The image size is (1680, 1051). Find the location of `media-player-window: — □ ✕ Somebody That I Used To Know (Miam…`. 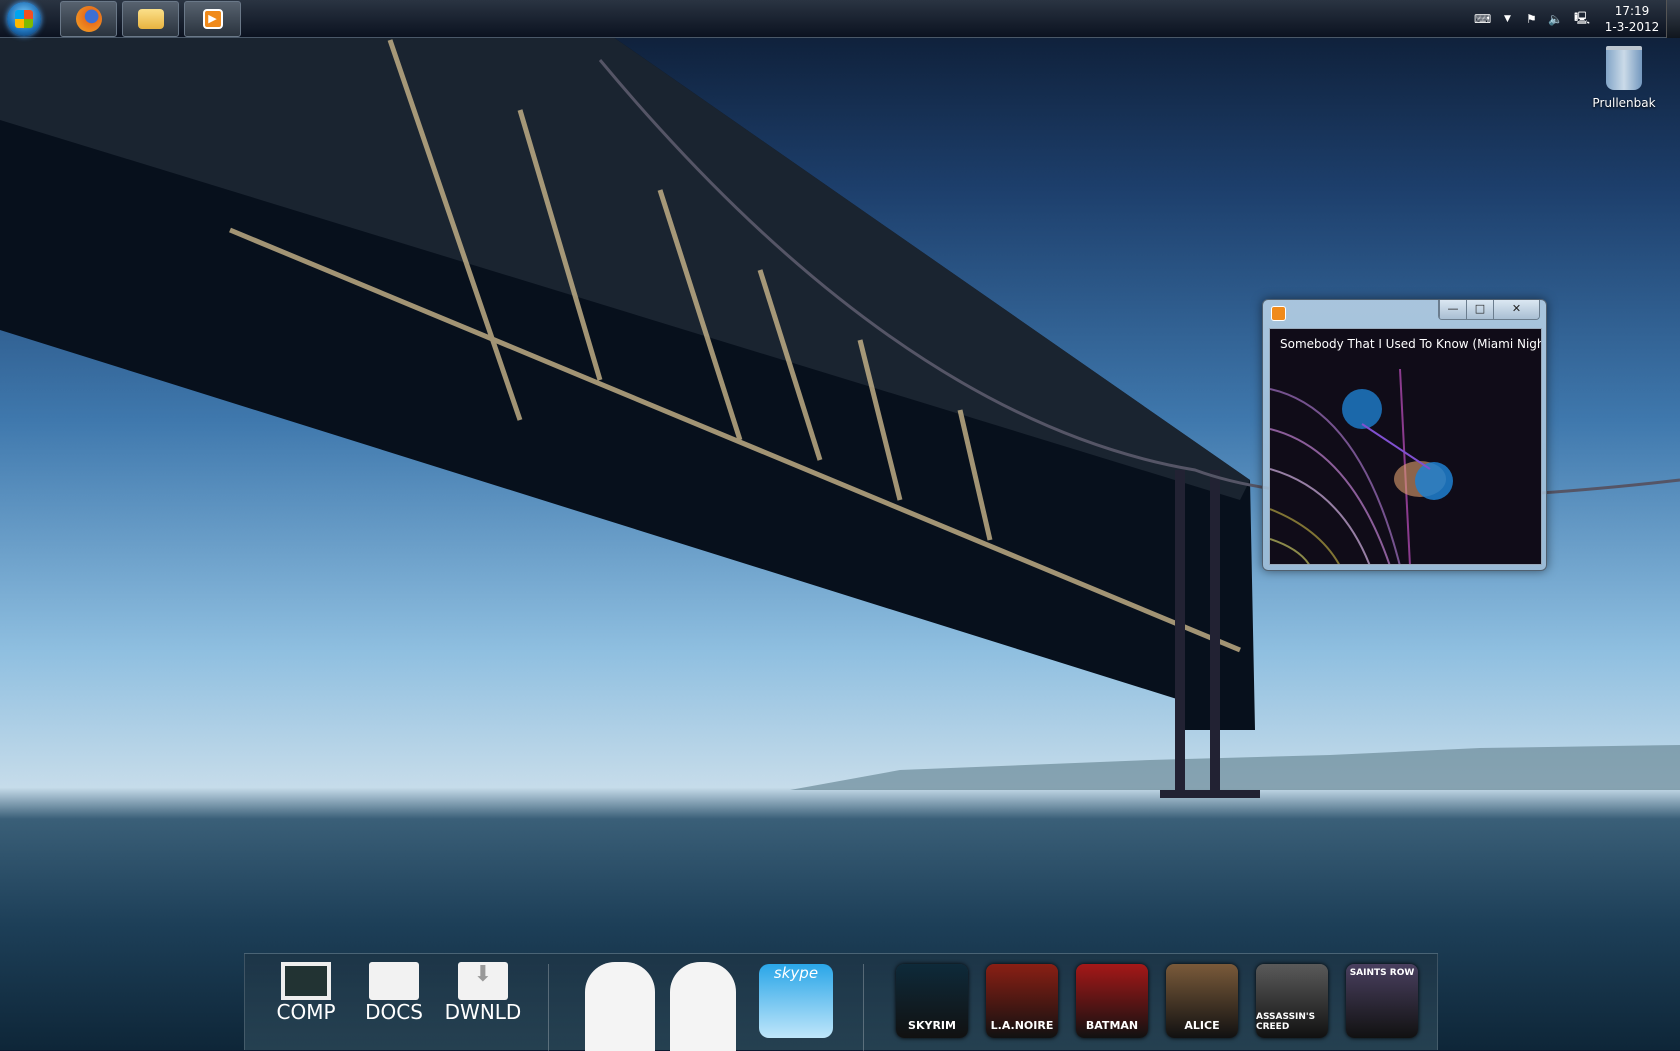

media-player-window: — □ ✕ Somebody That I Used To Know (Miam… is located at coordinates (1404, 435).